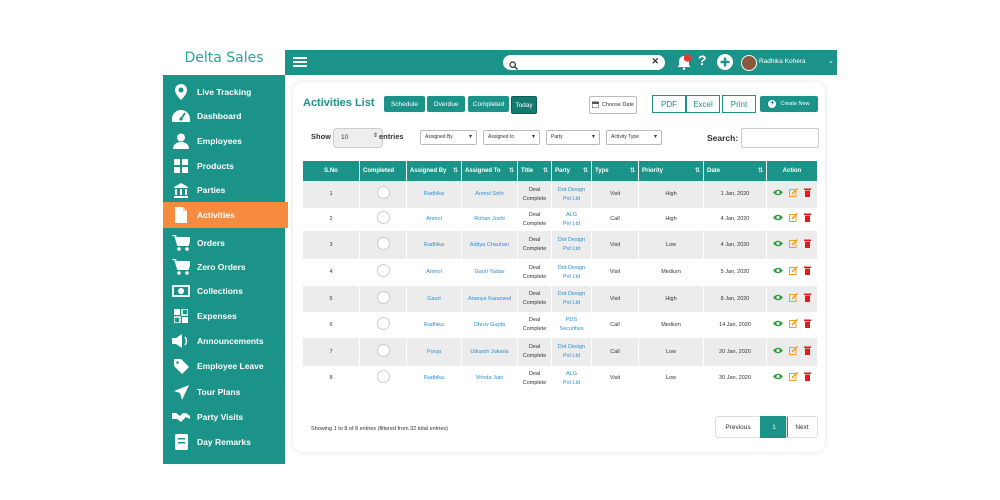 This screenshot has height=500, width=1000. What do you see at coordinates (224, 442) in the screenshot?
I see `sidebar-item-day-remarks: Day Remarks` at bounding box center [224, 442].